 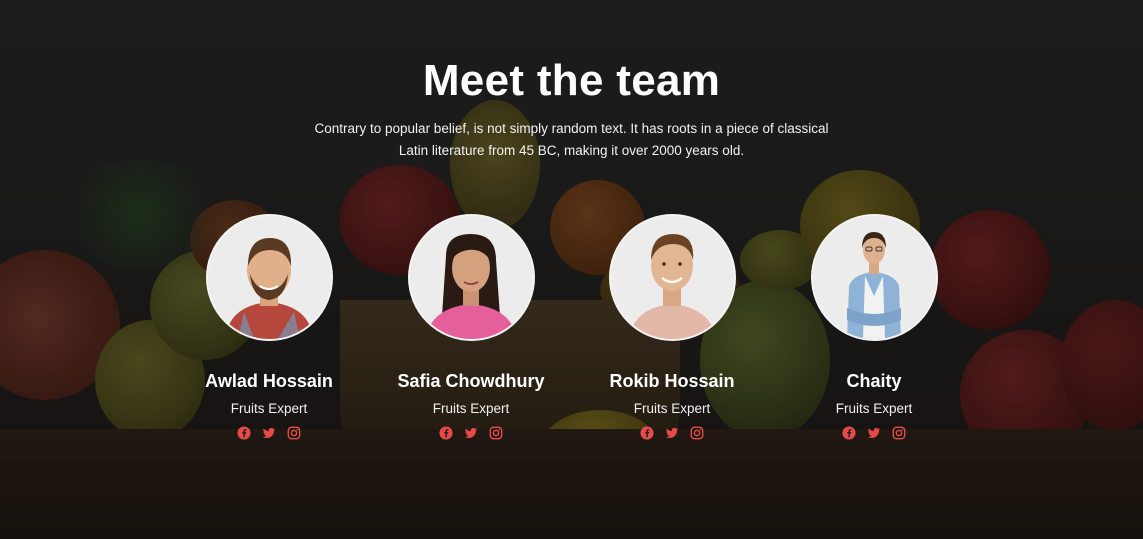 What do you see at coordinates (672, 381) in the screenshot?
I see `member-name: Rokib Hossain` at bounding box center [672, 381].